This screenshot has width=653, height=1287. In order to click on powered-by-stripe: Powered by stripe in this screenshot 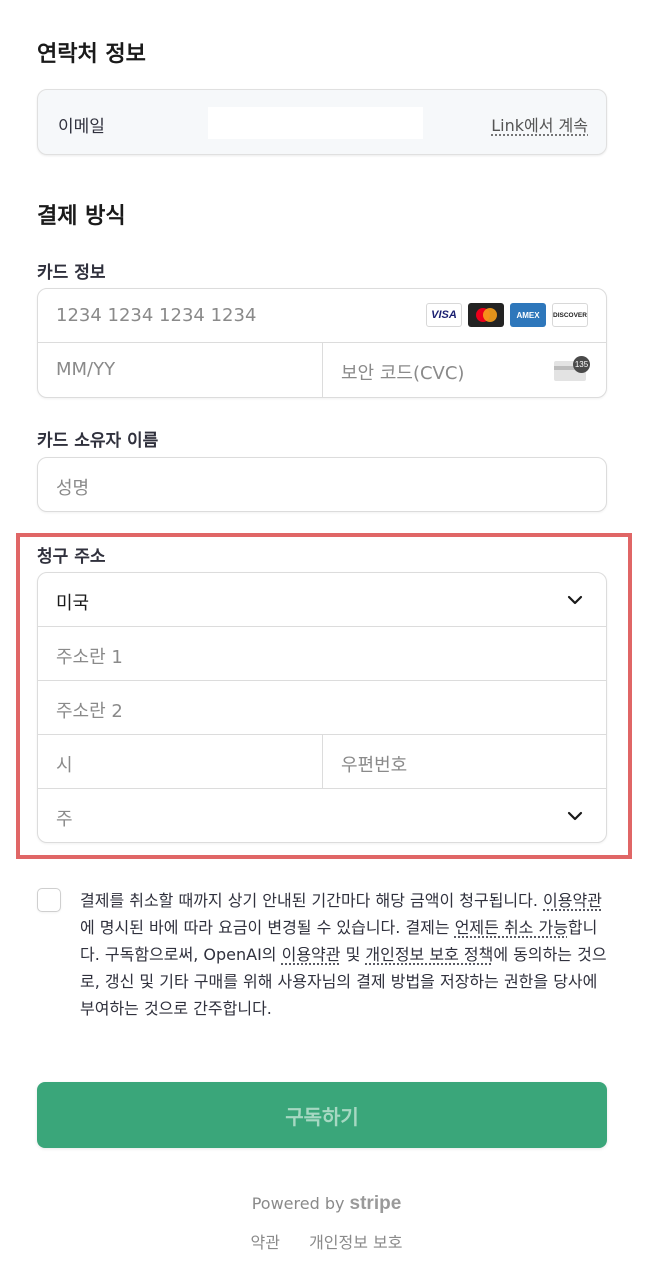, I will do `click(326, 1204)`.